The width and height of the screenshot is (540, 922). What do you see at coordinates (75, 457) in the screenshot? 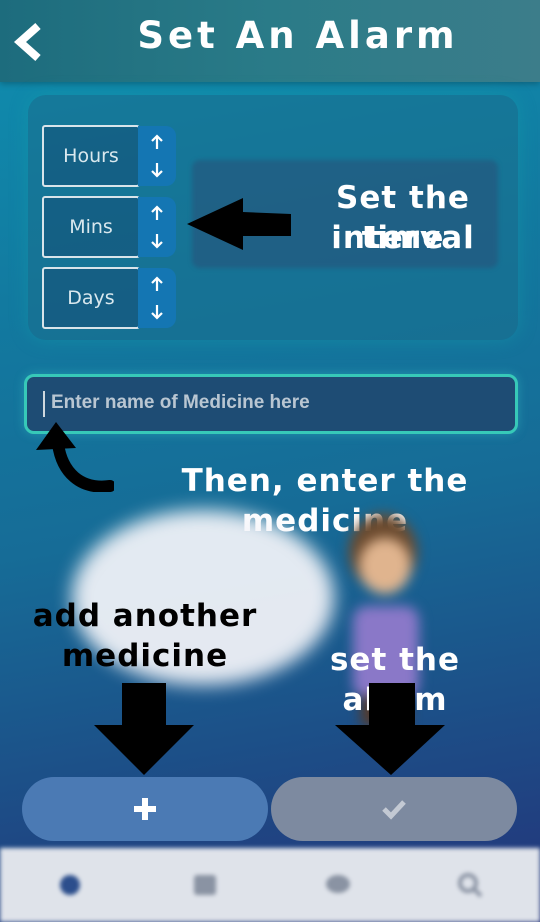
I see `annotation-curved-arrow-icon` at bounding box center [75, 457].